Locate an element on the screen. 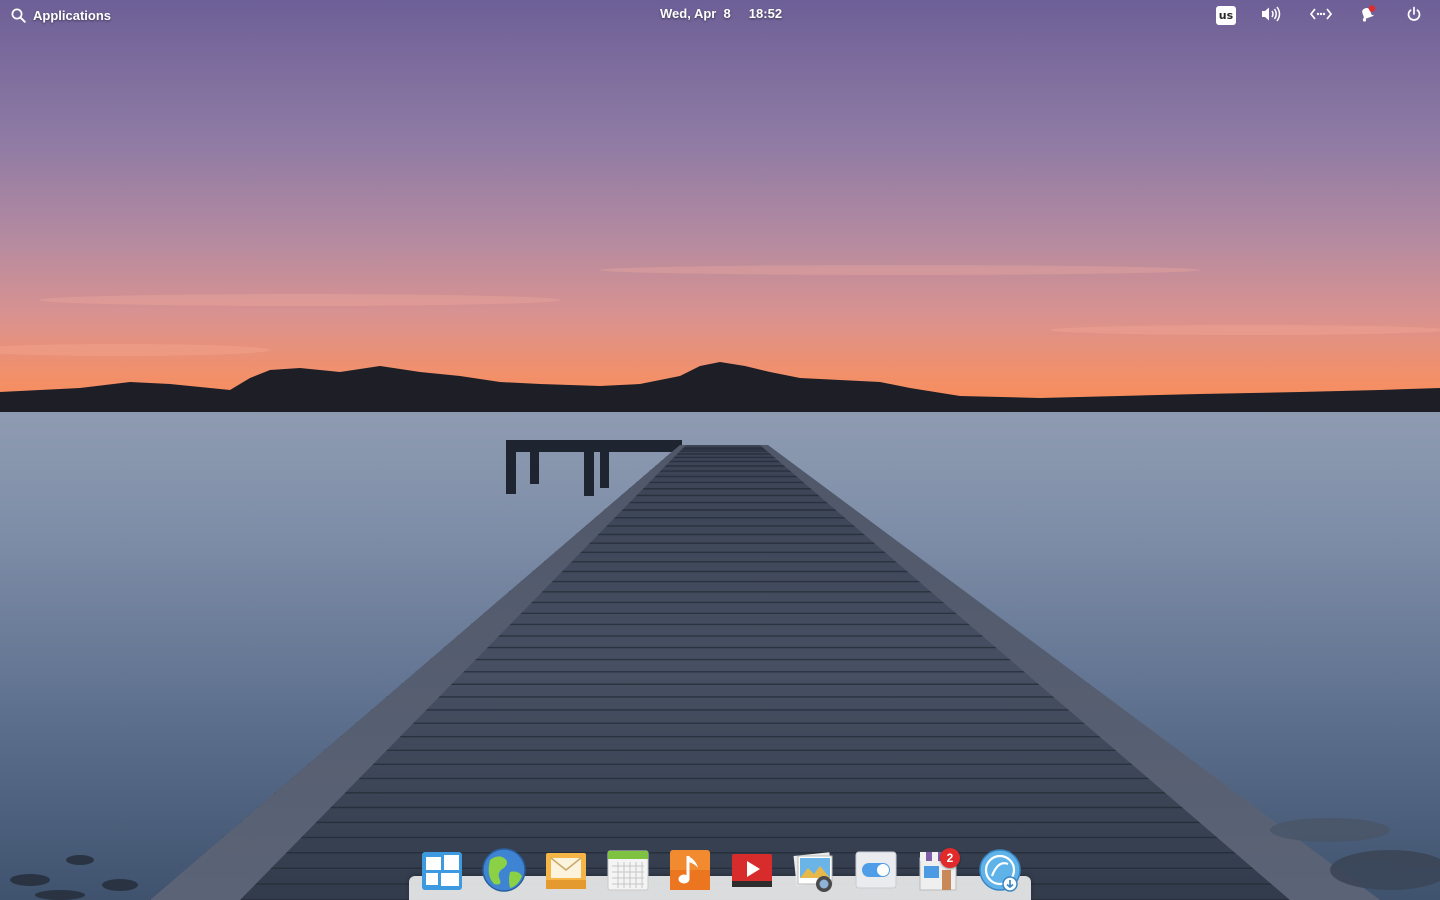  dock-item-appcenter: 2 is located at coordinates (938, 870).